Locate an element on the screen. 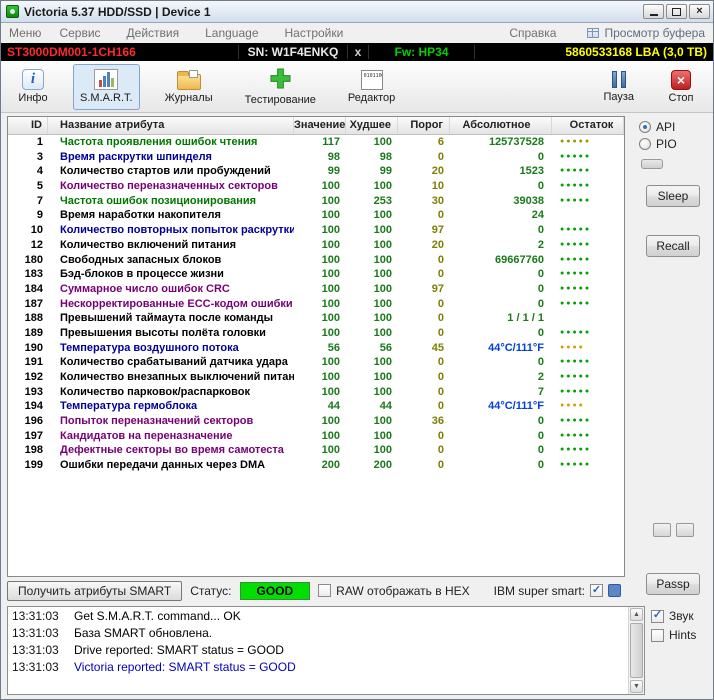  recall-button: Recall is located at coordinates (673, 246).